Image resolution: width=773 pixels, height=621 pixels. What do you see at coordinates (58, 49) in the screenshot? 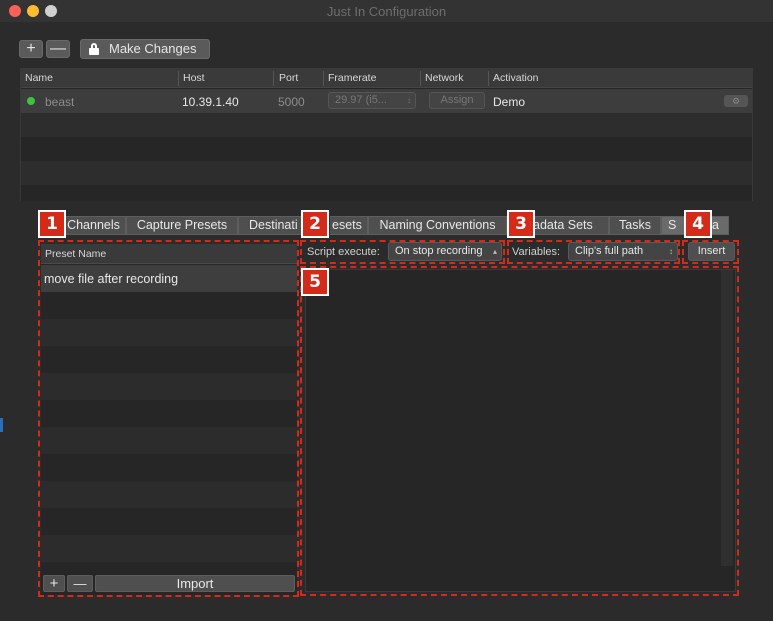
I see `remove-source-button: —` at bounding box center [58, 49].